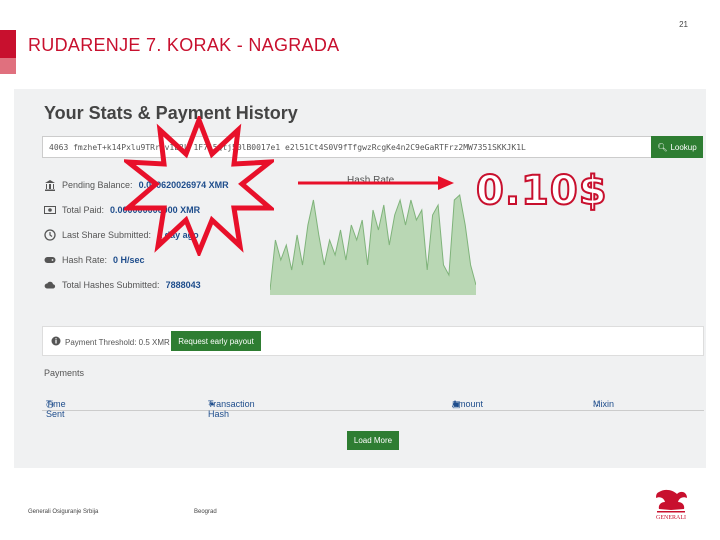 The height and width of the screenshot is (540, 720). What do you see at coordinates (205, 512) in the screenshot?
I see `footer-city: Beograd` at bounding box center [205, 512].